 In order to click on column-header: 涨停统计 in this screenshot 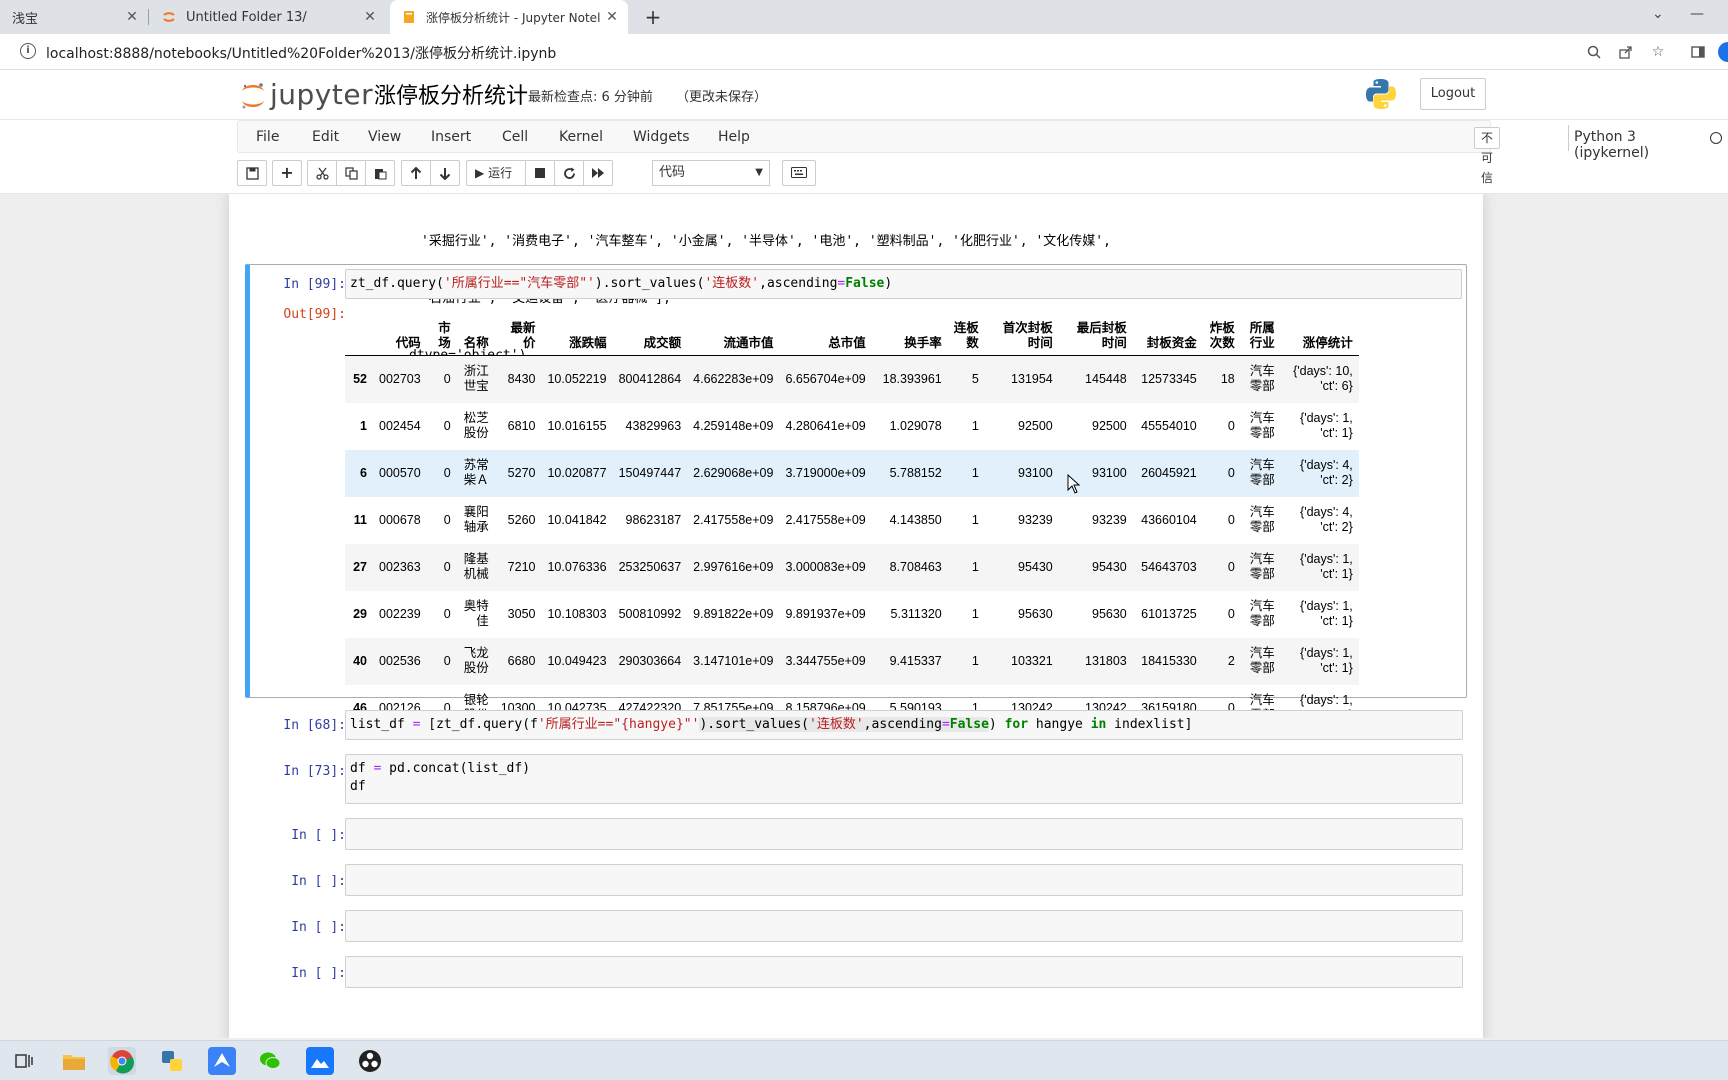, I will do `click(1320, 336)`.